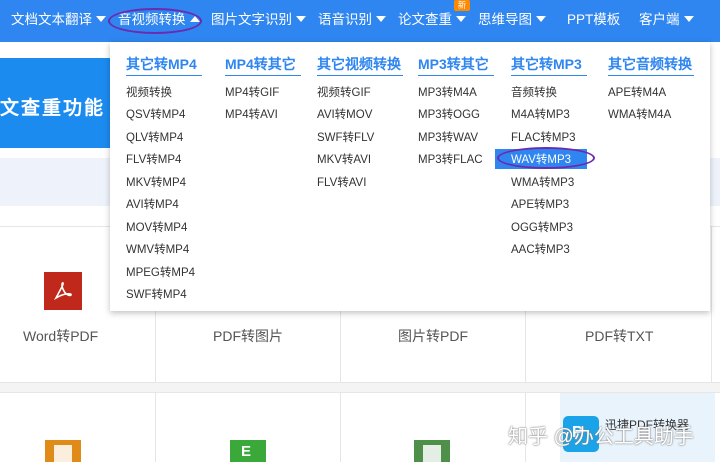  I want to click on nav-ppt-template: PPT模板, so click(593, 21).